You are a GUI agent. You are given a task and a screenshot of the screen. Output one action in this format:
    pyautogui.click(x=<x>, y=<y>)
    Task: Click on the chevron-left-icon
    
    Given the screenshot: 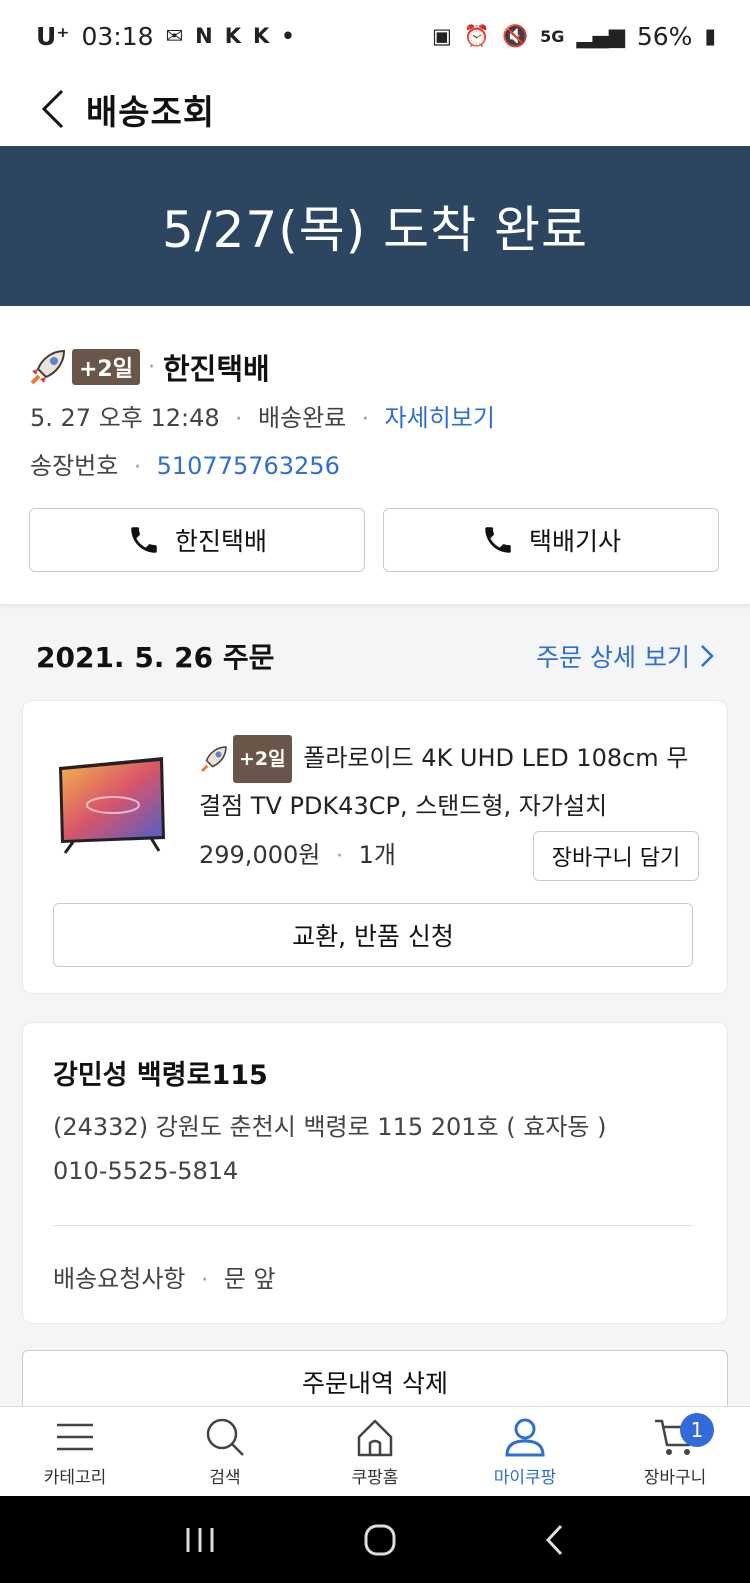 What is the action you would take?
    pyautogui.click(x=52, y=109)
    